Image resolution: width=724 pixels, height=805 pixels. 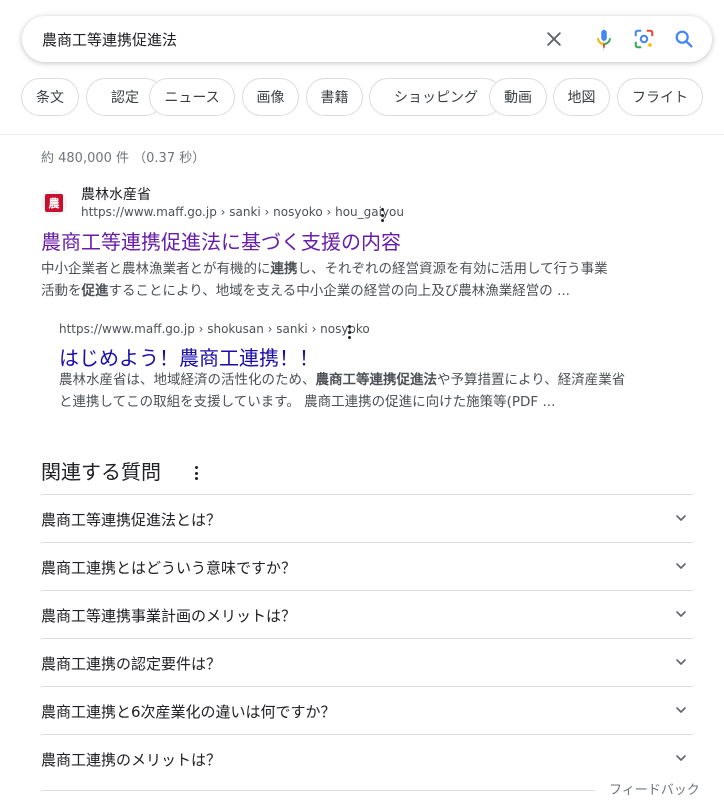 What do you see at coordinates (554, 39) in the screenshot?
I see `close-icon` at bounding box center [554, 39].